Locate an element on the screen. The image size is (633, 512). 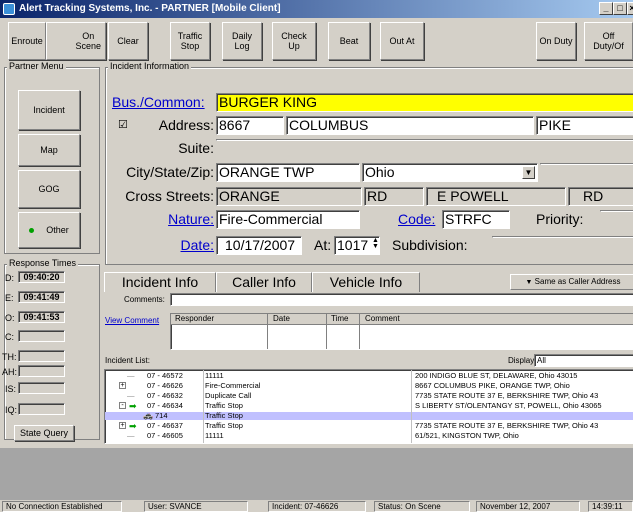
minimize-button: _ is located at coordinates (606, 8).